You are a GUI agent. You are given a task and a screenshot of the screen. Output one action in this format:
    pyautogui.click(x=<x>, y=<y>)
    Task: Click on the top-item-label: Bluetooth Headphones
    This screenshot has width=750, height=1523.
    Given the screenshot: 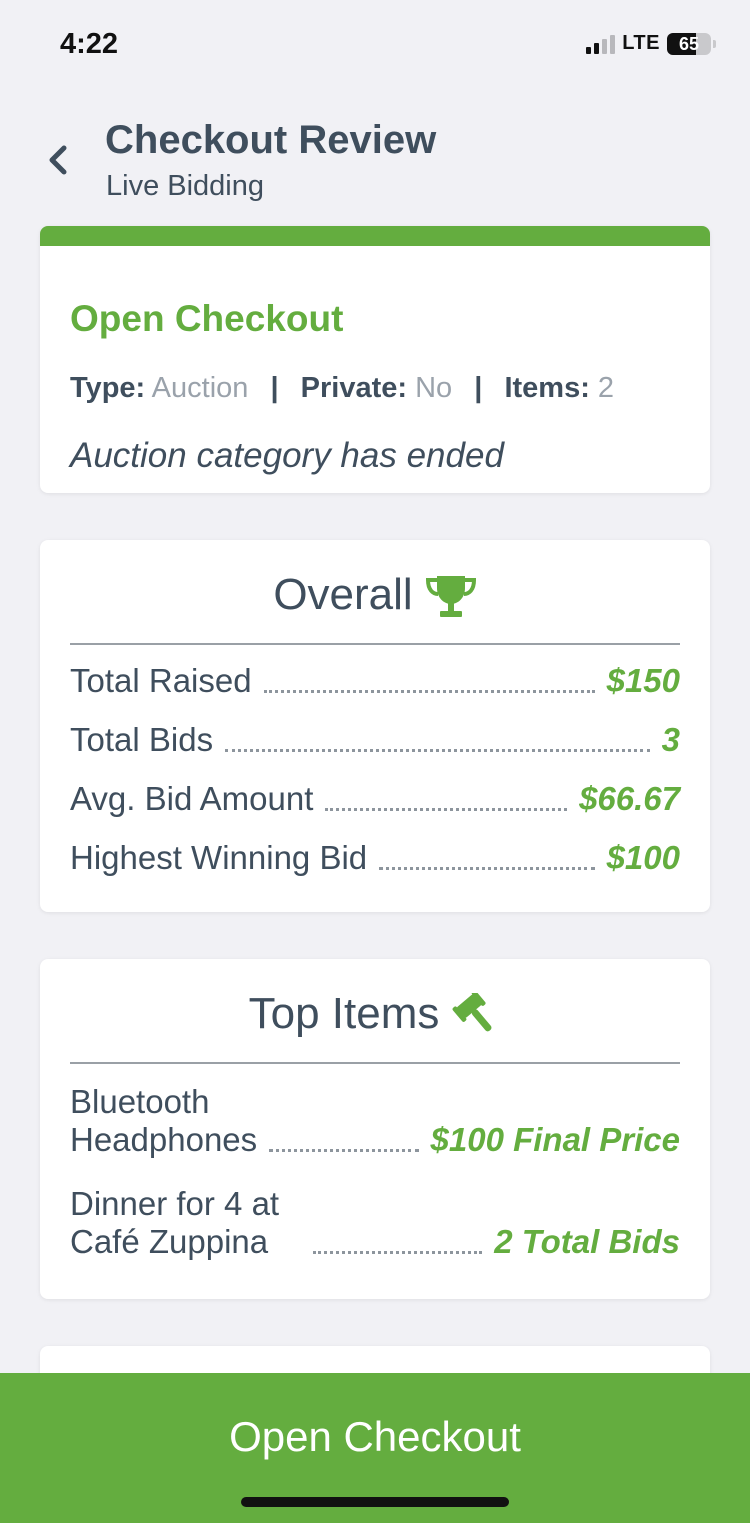 What is the action you would take?
    pyautogui.click(x=163, y=1121)
    